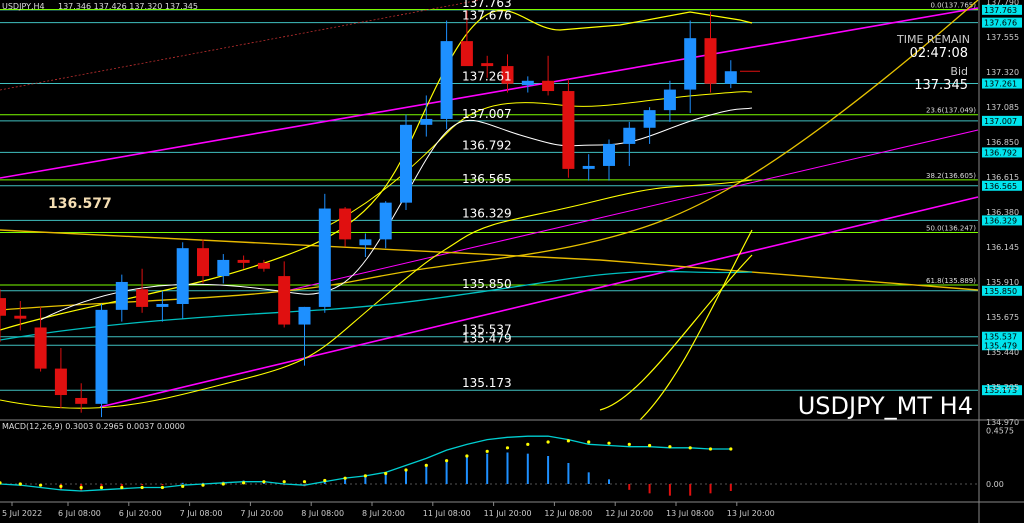  What do you see at coordinates (951, 281) in the screenshot?
I see `fib-label-4: 61.8(135.889)` at bounding box center [951, 281].